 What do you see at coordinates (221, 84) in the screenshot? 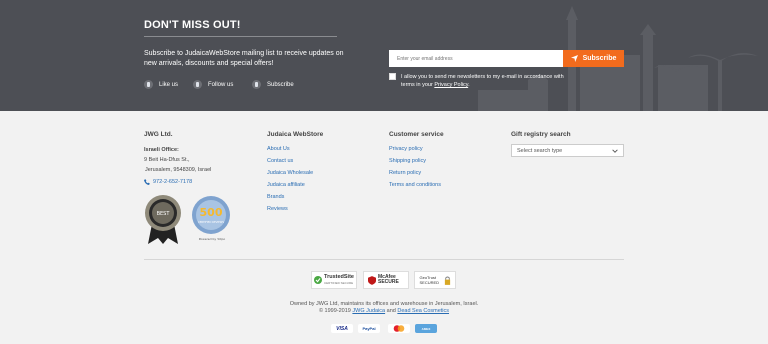
I see `twitter-follow-label: Follow us` at bounding box center [221, 84].